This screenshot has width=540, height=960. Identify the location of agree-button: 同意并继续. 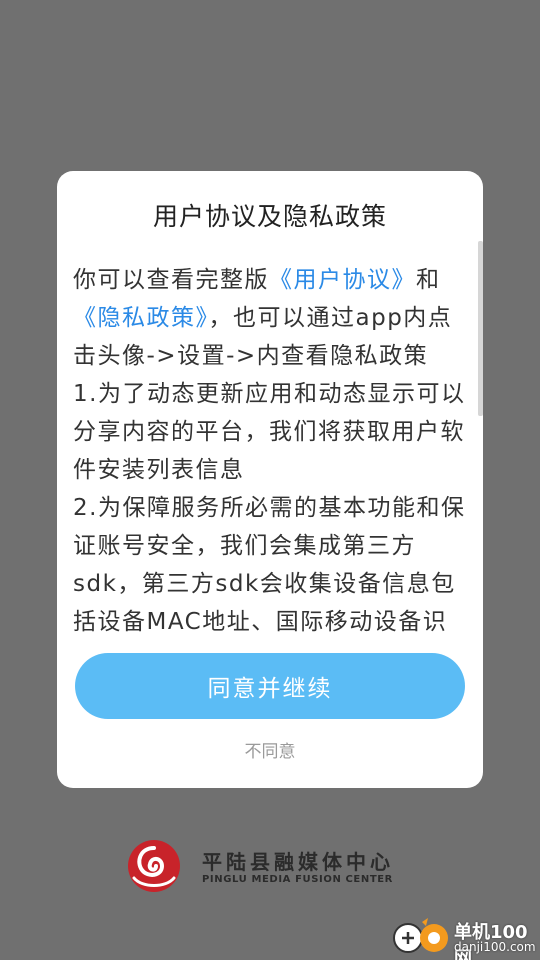
(270, 686).